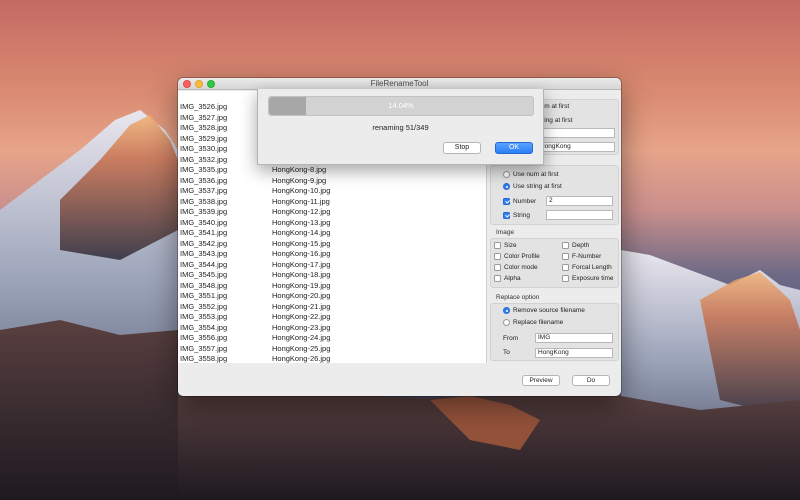  I want to click on source-filename: IMG_3530.jpg, so click(204, 148).